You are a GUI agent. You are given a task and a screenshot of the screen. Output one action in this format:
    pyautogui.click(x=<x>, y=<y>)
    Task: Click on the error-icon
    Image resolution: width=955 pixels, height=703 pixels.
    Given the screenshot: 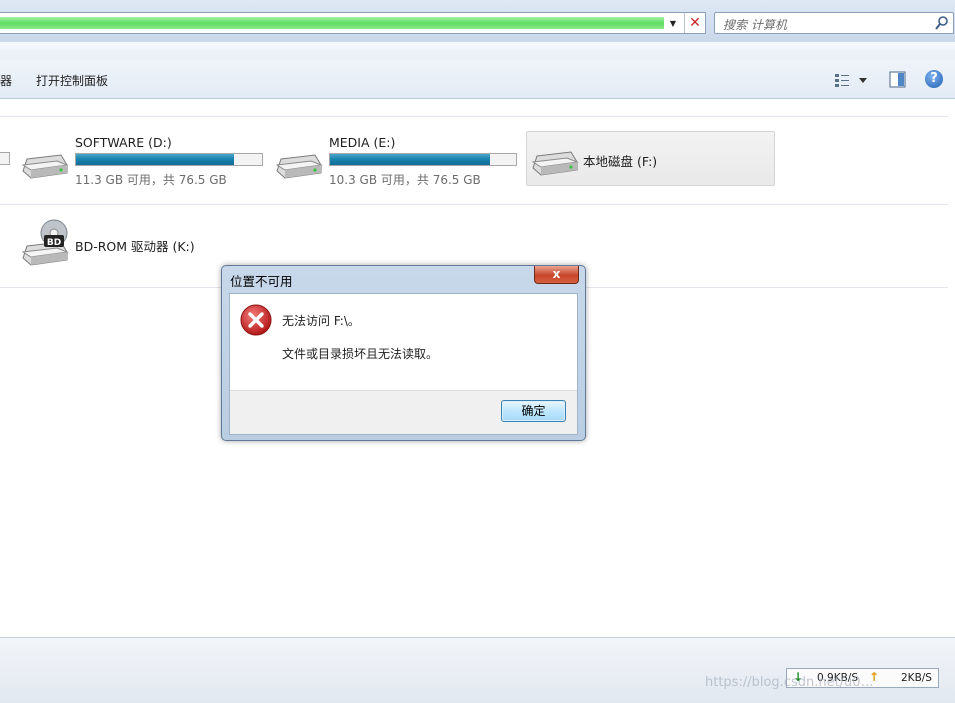 What is the action you would take?
    pyautogui.click(x=256, y=320)
    